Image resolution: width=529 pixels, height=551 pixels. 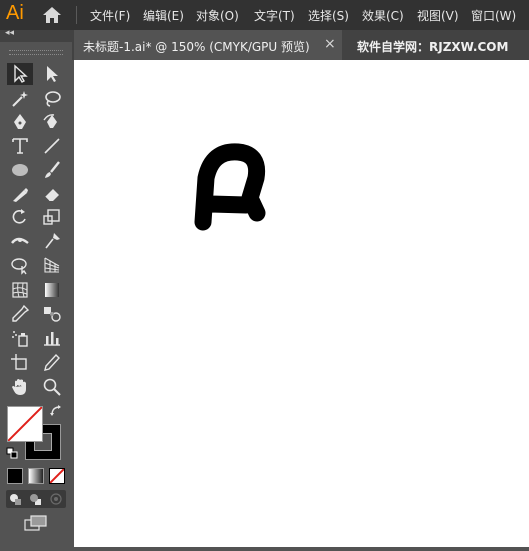 I want to click on zoom-tool-icon, so click(x=52, y=387).